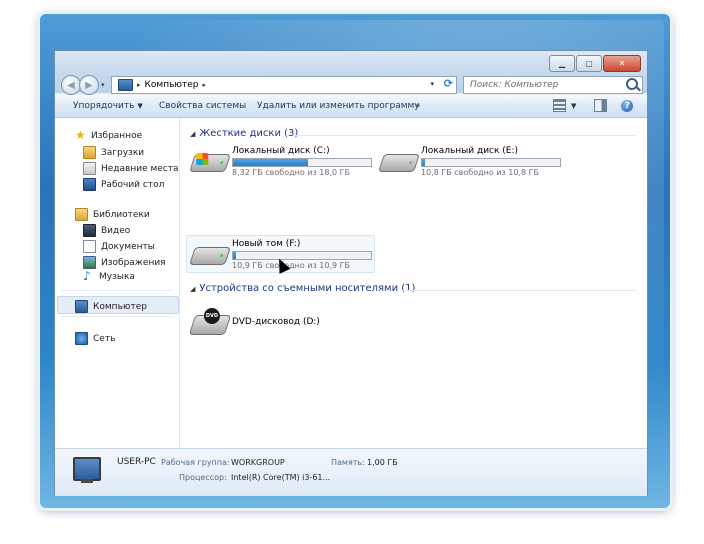 The height and width of the screenshot is (544, 704). I want to click on sidebar-item-libraries: Библиотеки, so click(112, 214).